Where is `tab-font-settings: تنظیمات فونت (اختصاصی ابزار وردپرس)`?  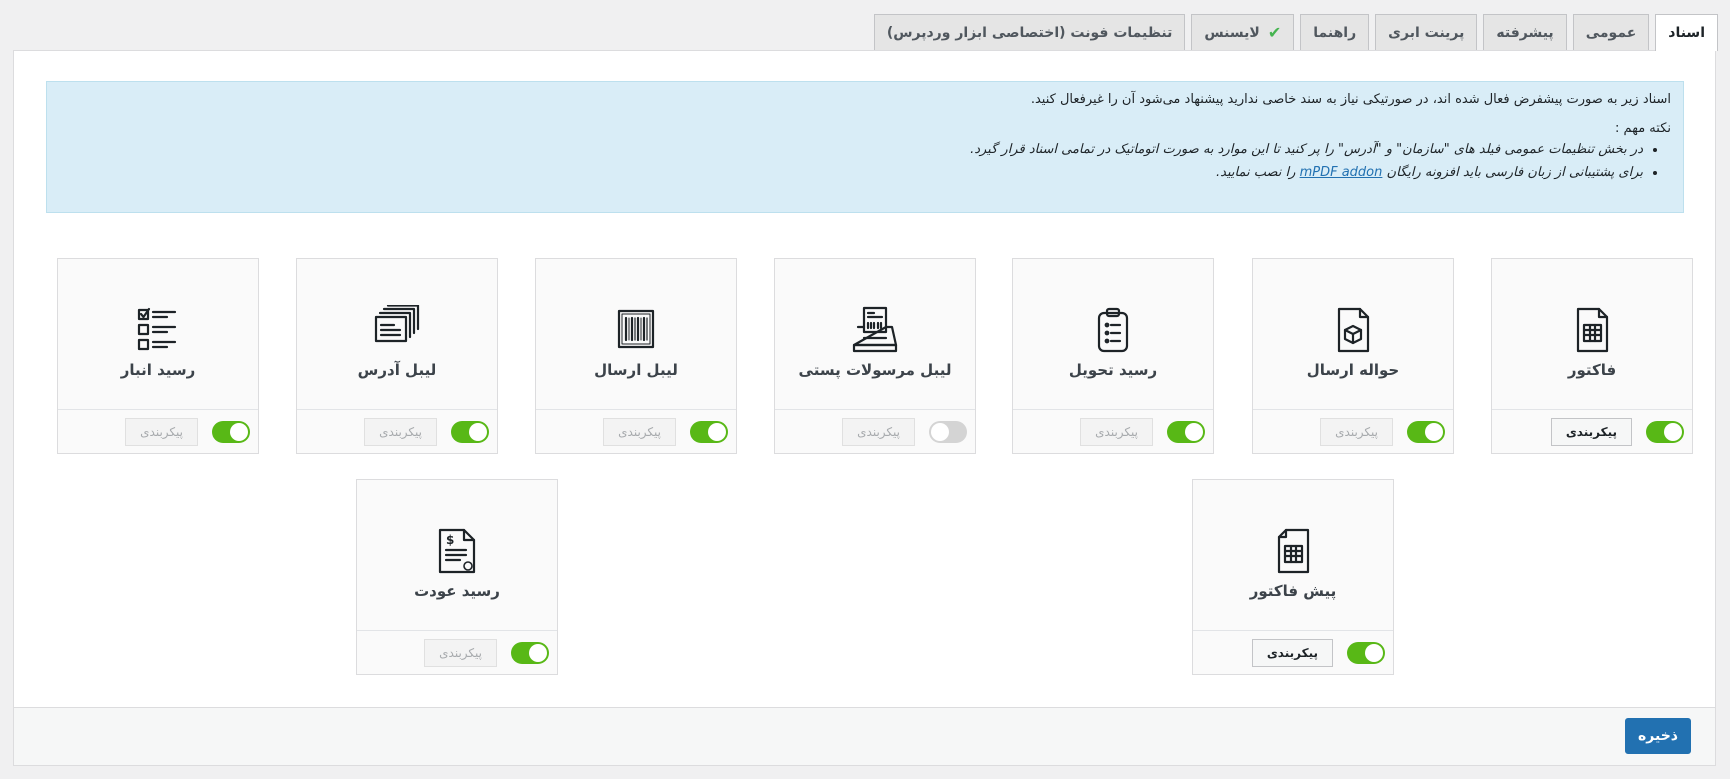 tab-font-settings: تنظیمات فونت (اختصاصی ابزار وردپرس) is located at coordinates (1029, 32).